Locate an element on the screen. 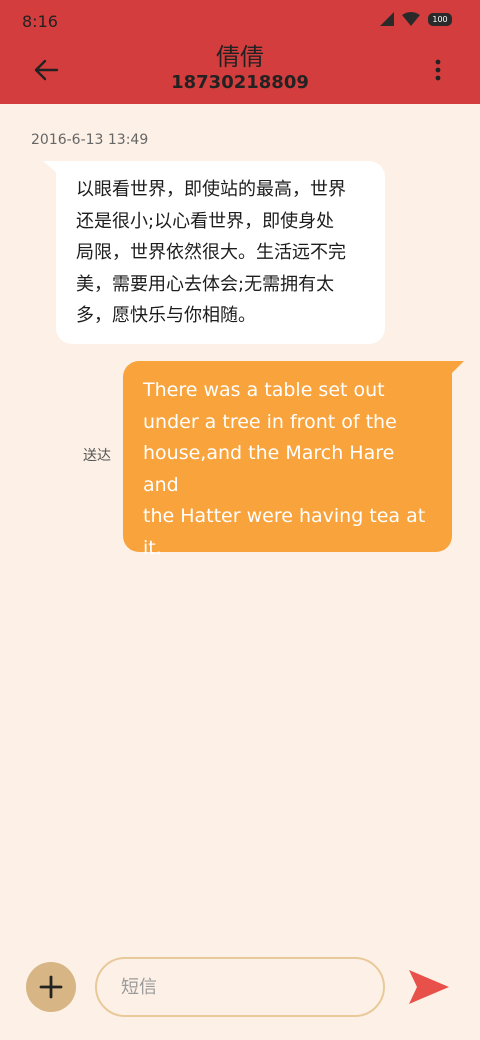 The width and height of the screenshot is (480, 1040). contact-title: 倩倩 18730218809 is located at coordinates (240, 68).